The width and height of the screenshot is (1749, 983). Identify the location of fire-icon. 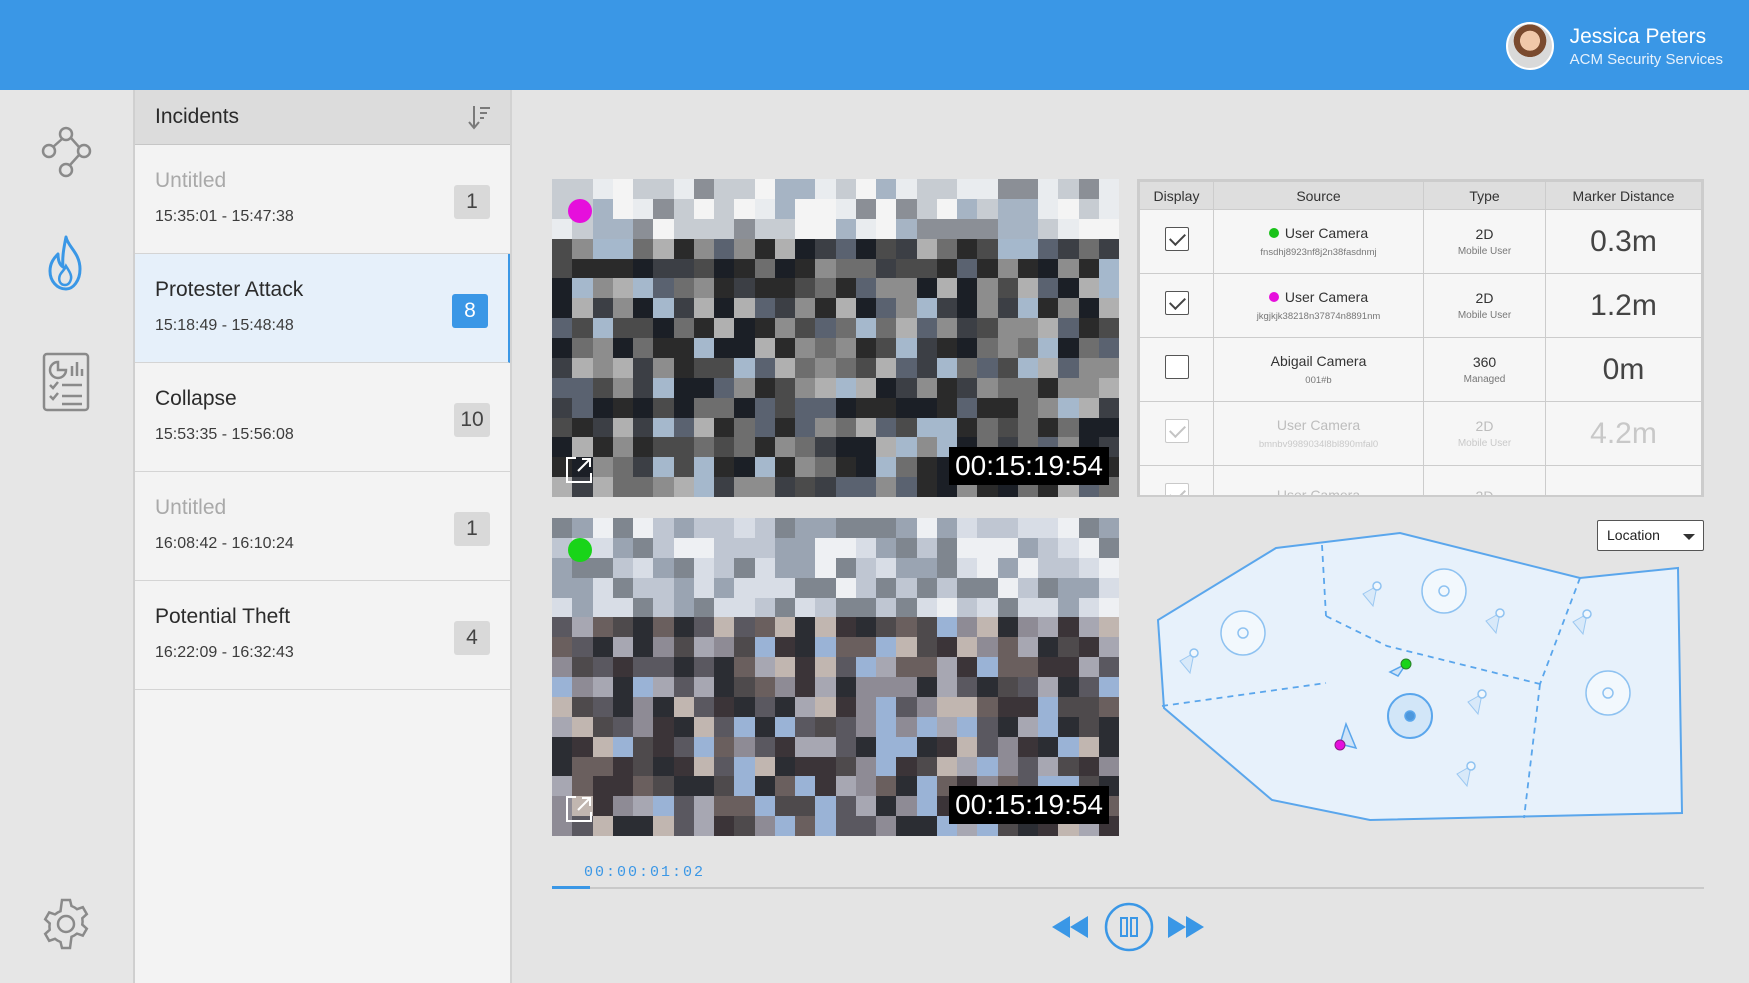
(66, 263).